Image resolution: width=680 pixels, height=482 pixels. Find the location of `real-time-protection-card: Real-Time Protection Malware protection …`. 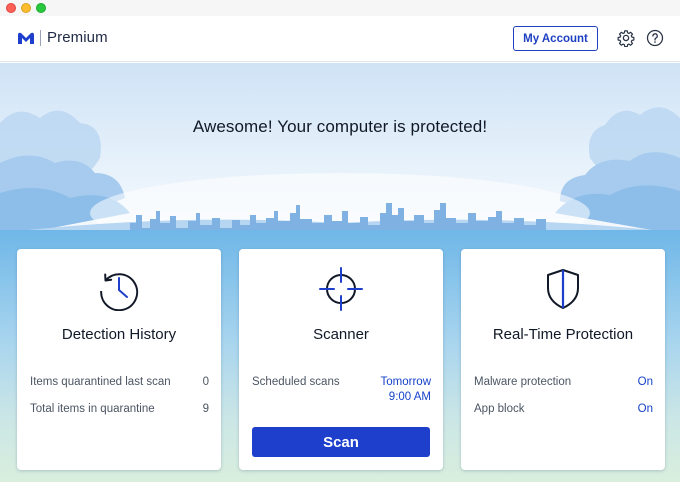

real-time-protection-card: Real-Time Protection Malware protection … is located at coordinates (563, 359).